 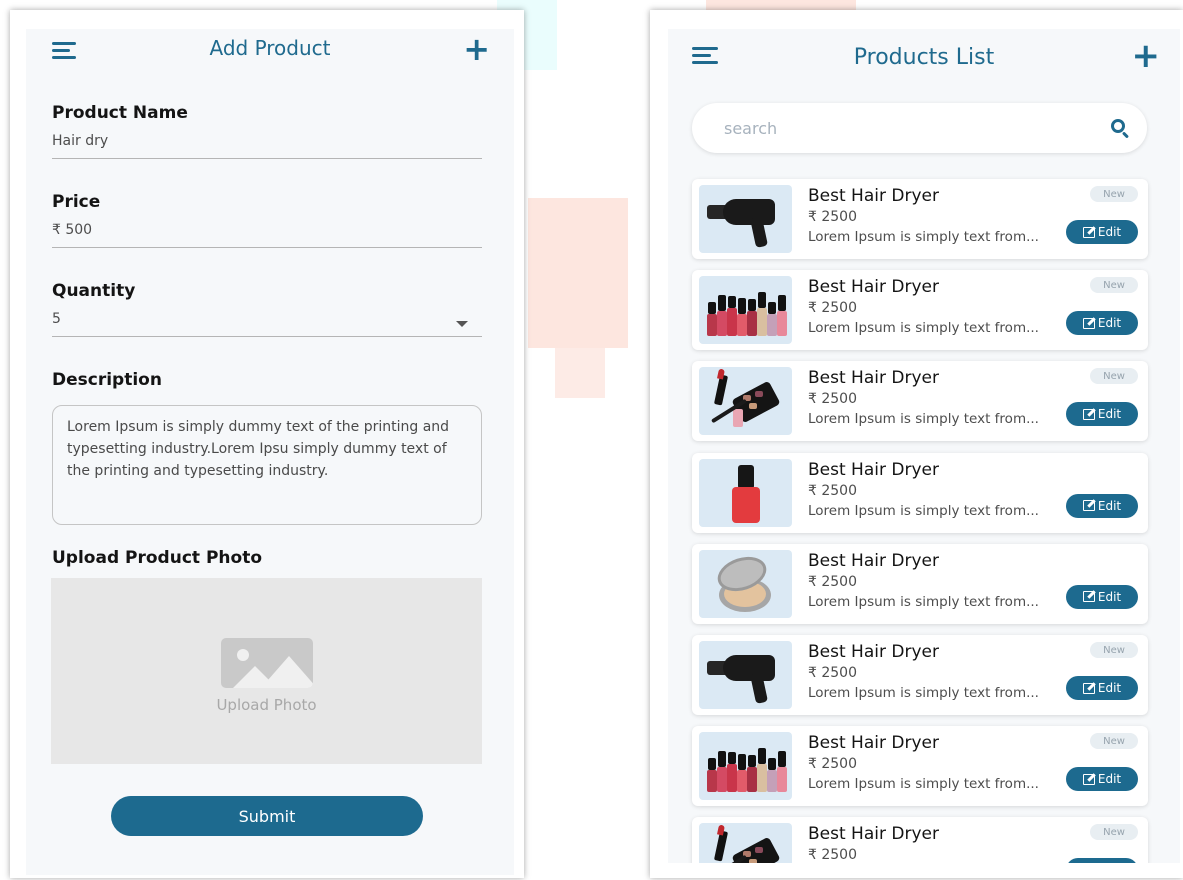 I want to click on compact-powder-thumbnail, so click(x=745, y=583).